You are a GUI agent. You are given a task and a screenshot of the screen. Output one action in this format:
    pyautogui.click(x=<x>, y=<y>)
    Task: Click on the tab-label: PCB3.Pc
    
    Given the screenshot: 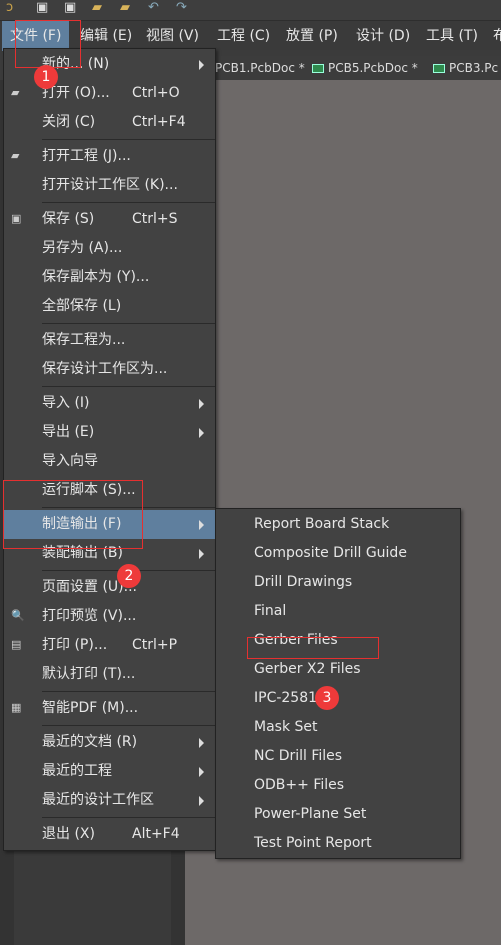 What is the action you would take?
    pyautogui.click(x=474, y=68)
    